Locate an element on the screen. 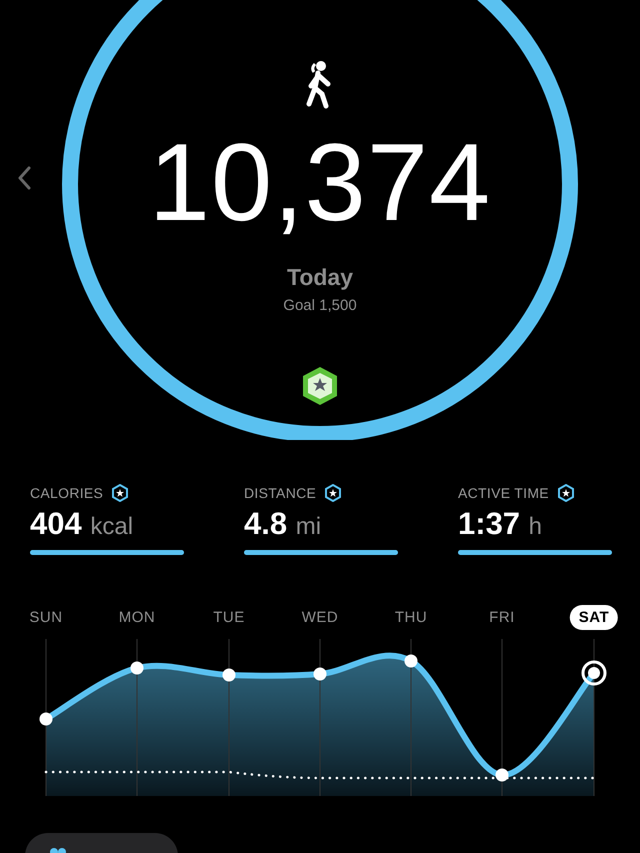 The height and width of the screenshot is (853, 640). day-tab: SAT is located at coordinates (594, 617).